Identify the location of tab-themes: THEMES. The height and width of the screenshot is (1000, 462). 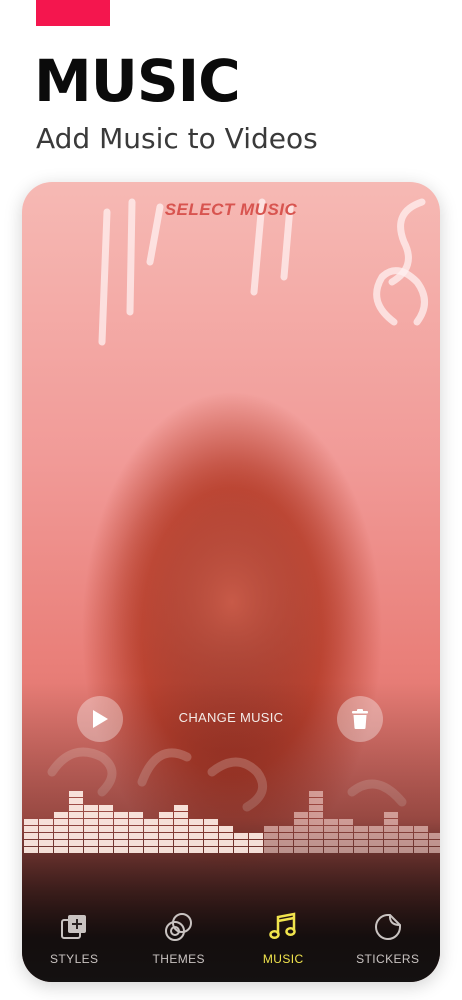
(179, 939).